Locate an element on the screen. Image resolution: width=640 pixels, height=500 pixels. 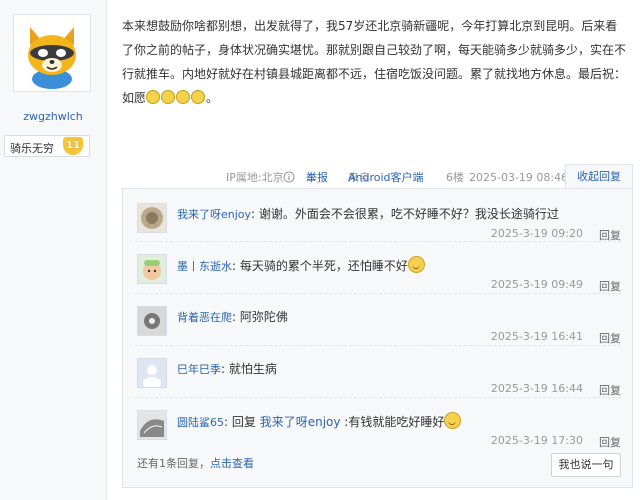
client-link: Android客户端 is located at coordinates (386, 178).